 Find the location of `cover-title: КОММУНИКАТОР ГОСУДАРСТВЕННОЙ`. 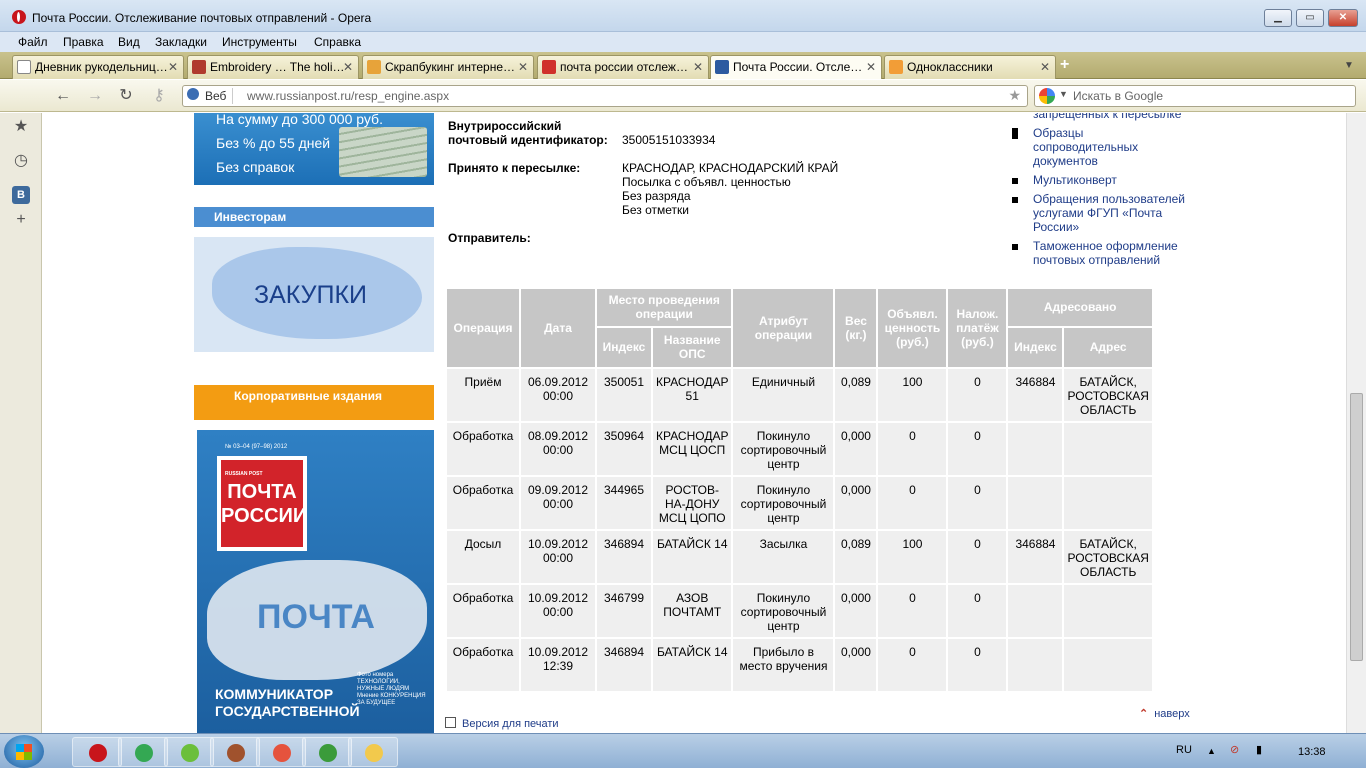

cover-title: КОММУНИКАТОР ГОСУДАРСТВЕННОЙ is located at coordinates (287, 703).